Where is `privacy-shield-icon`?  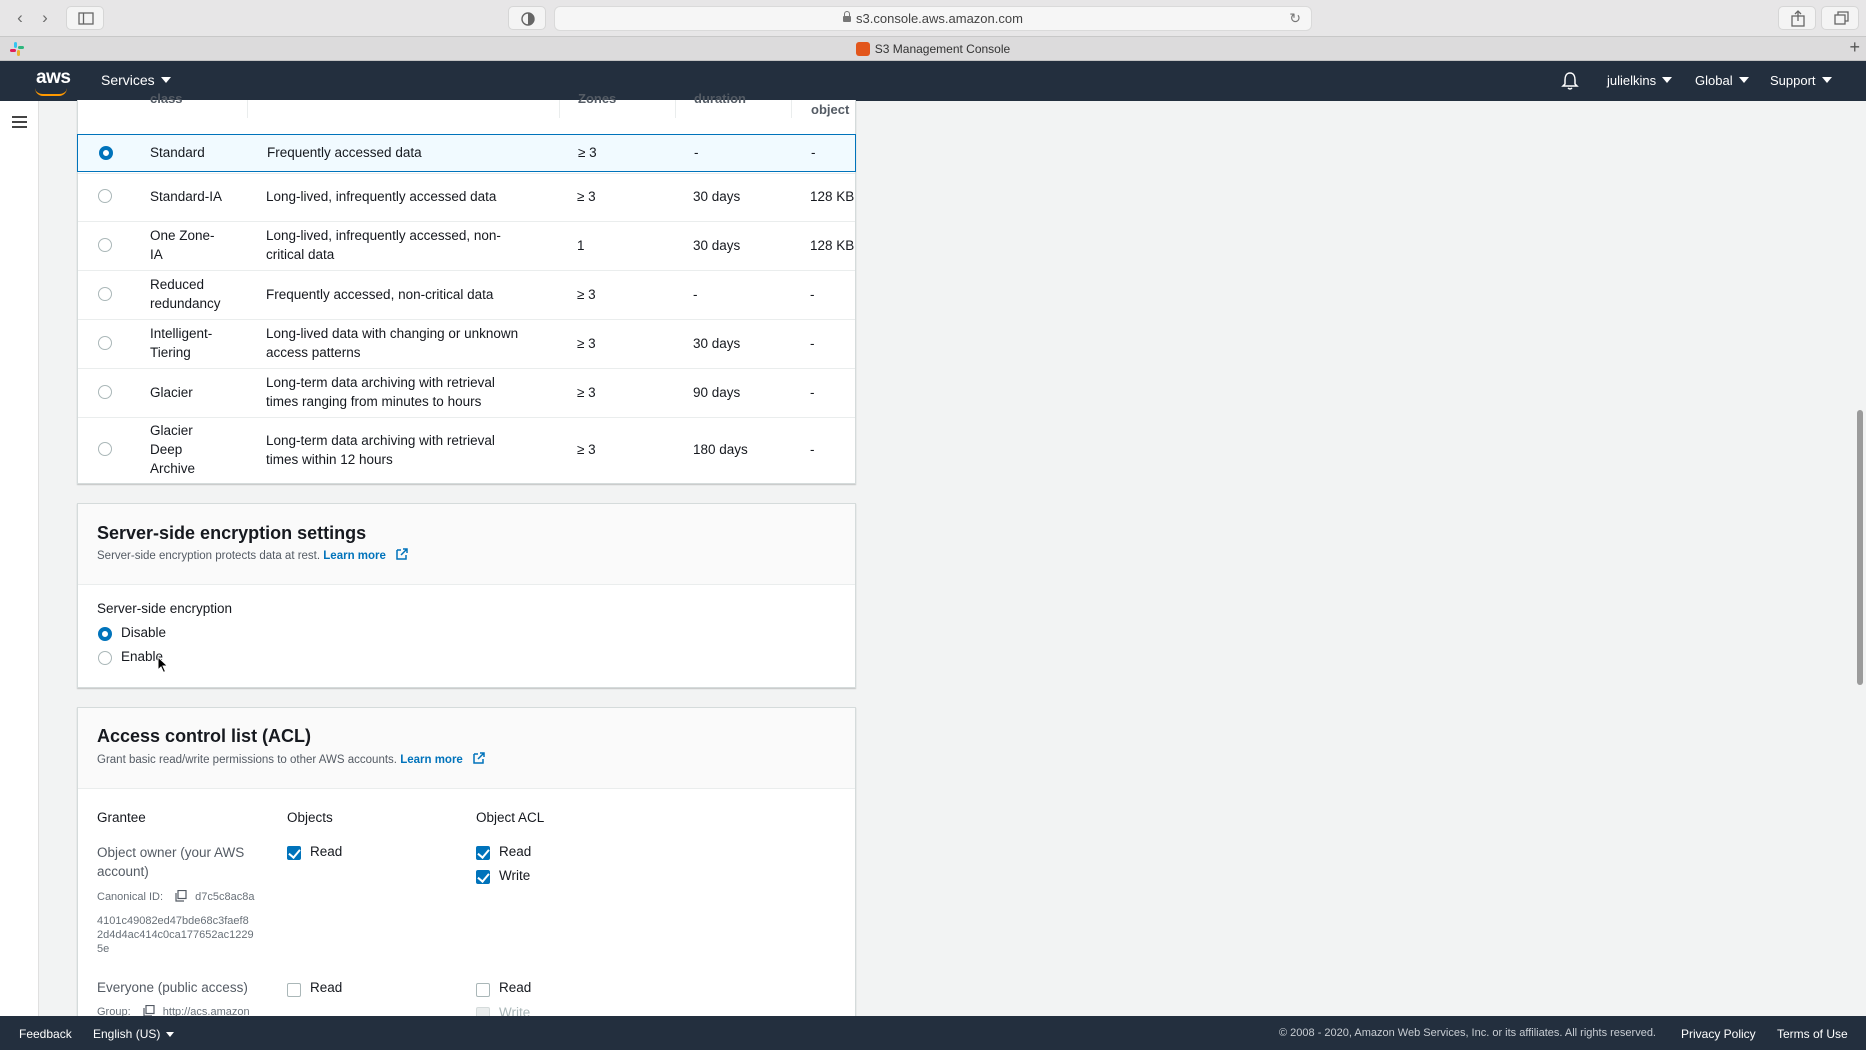
privacy-shield-icon is located at coordinates (527, 18).